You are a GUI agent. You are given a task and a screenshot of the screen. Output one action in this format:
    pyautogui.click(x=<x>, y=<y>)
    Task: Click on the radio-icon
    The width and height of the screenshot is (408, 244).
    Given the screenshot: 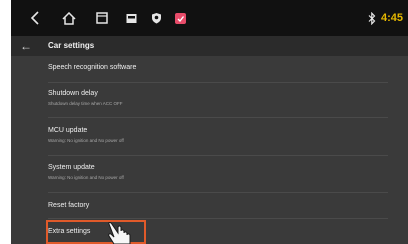 What is the action you would take?
    pyautogui.click(x=131, y=18)
    